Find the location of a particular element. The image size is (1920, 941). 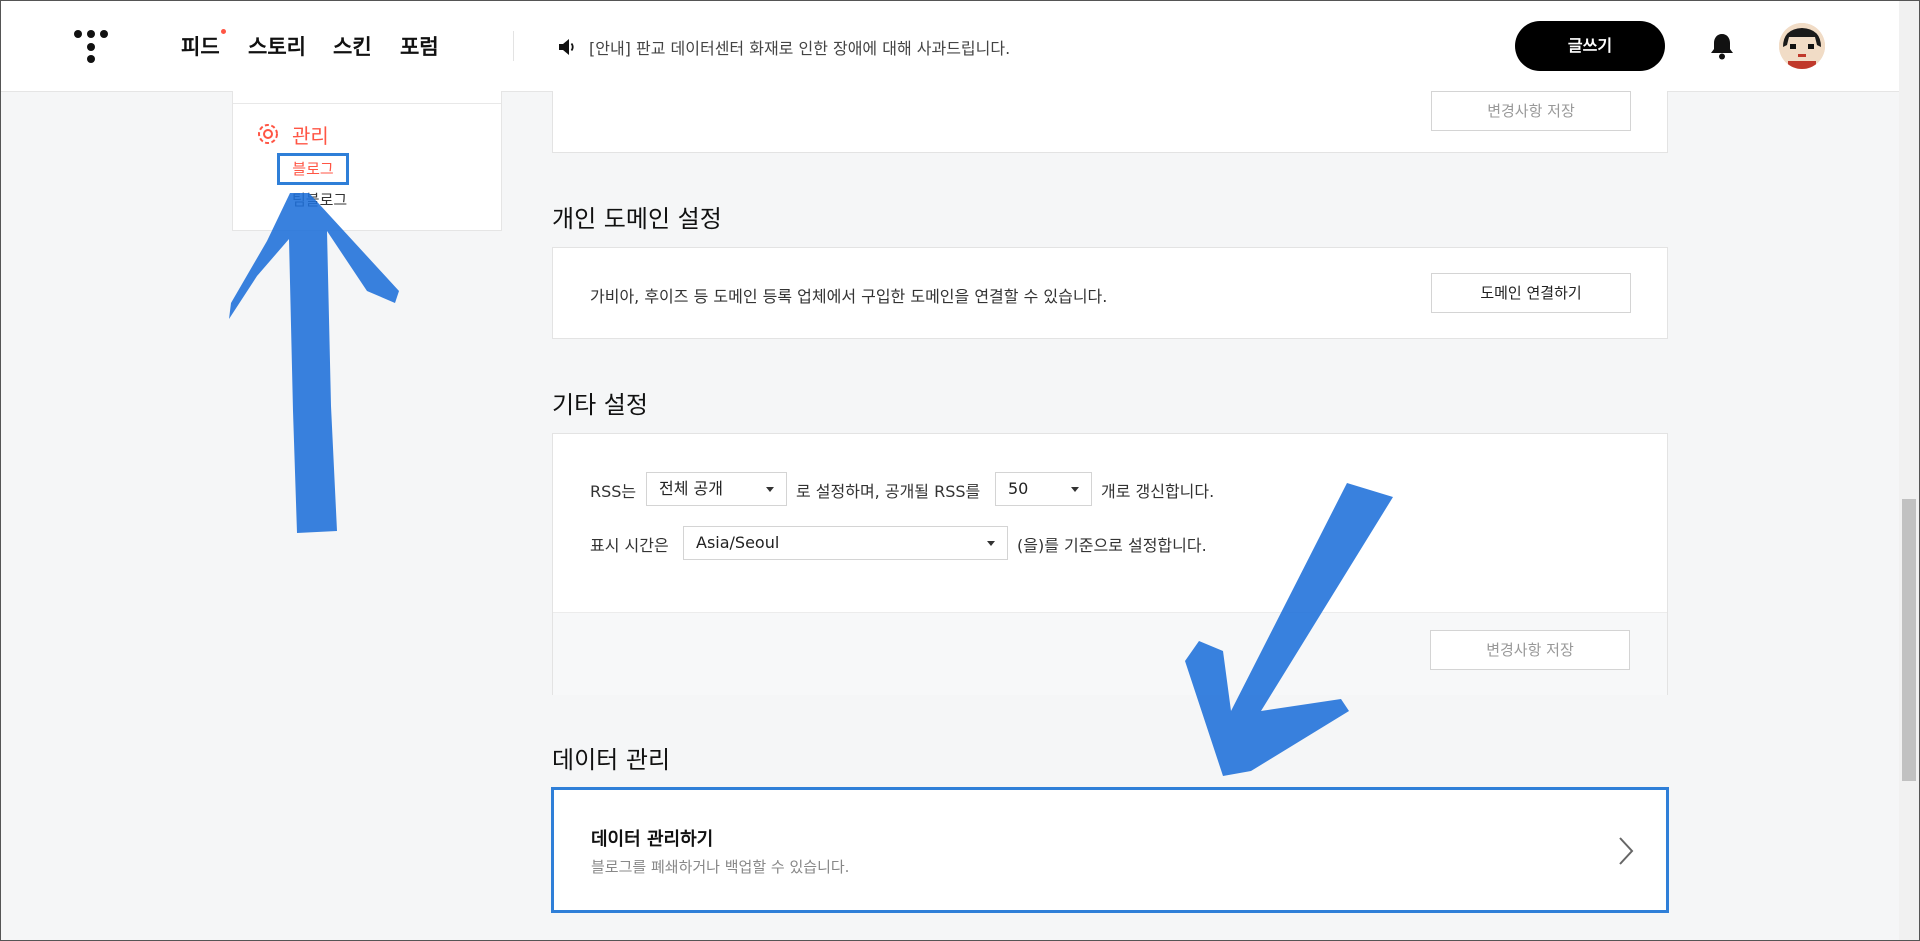

rss-mid-text: 로 설정하며, 공개될 RSS를 is located at coordinates (888, 491).